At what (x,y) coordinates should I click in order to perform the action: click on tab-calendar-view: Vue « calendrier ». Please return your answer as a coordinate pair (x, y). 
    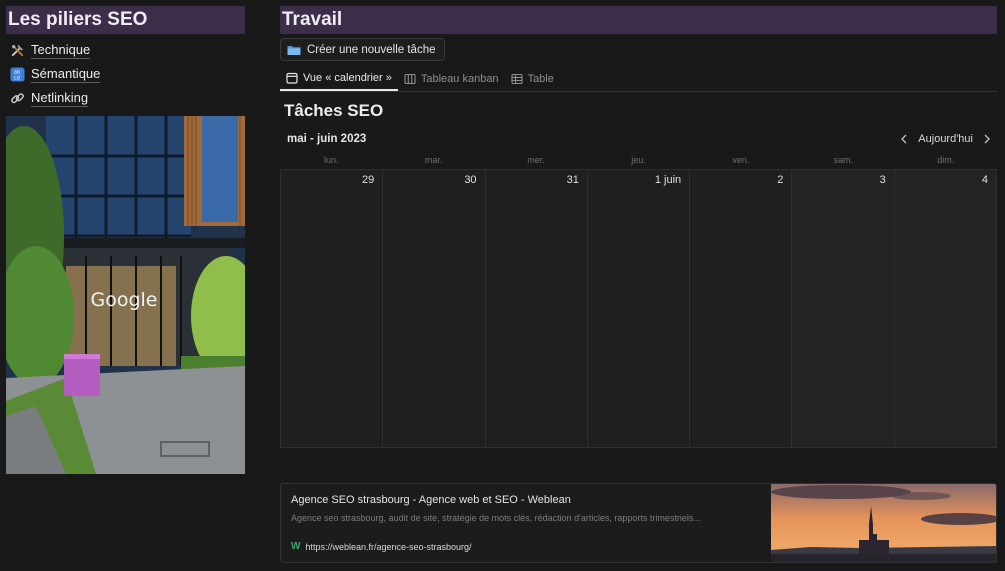
    Looking at the image, I should click on (339, 78).